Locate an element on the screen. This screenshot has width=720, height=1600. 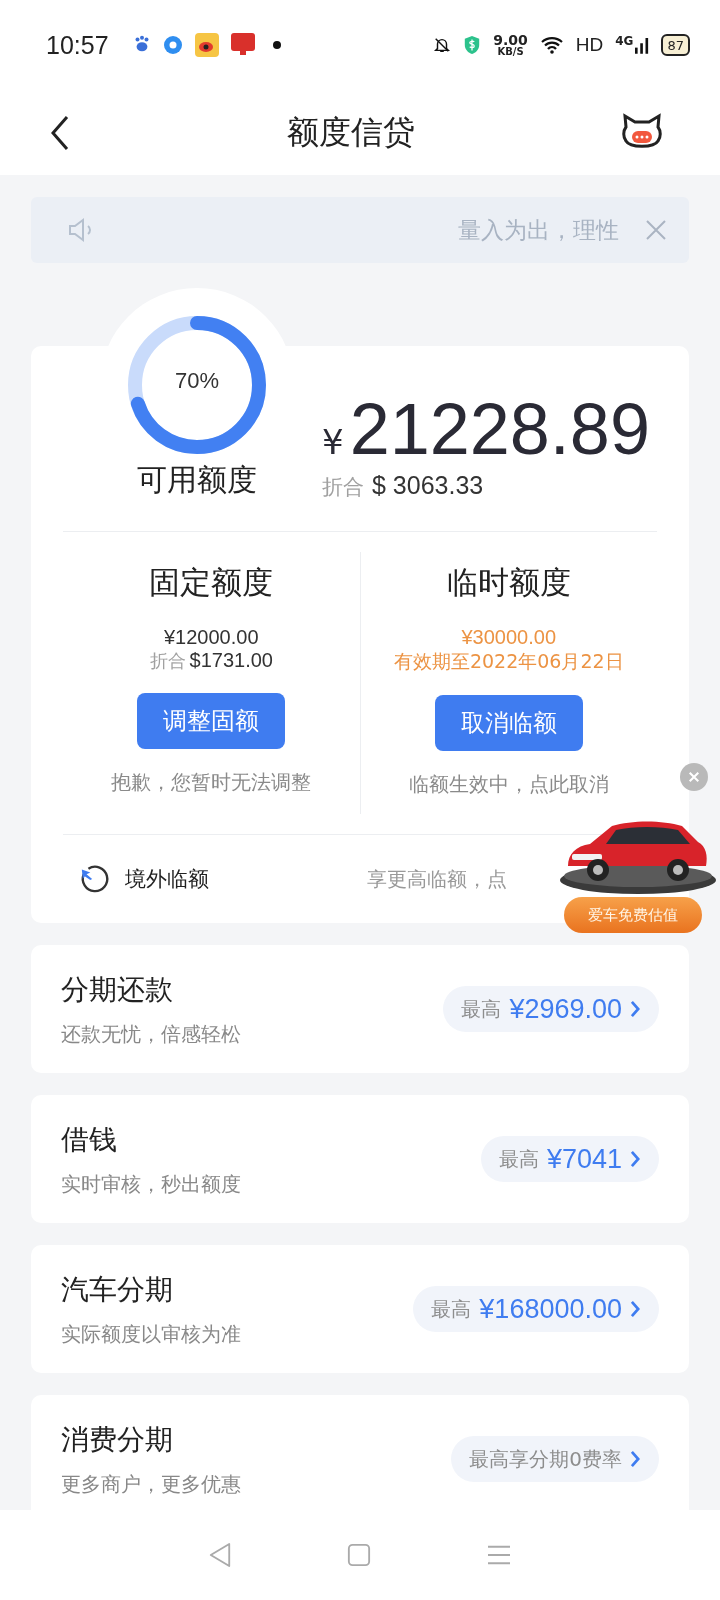
hd-text: HD is located at coordinates (589, 45).